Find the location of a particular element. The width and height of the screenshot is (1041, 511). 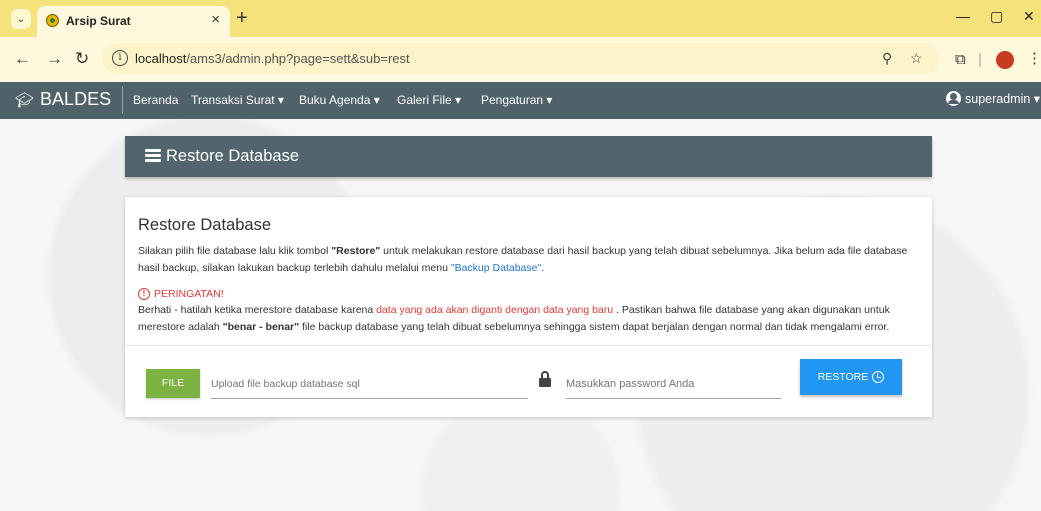

card-divider is located at coordinates (528, 345).